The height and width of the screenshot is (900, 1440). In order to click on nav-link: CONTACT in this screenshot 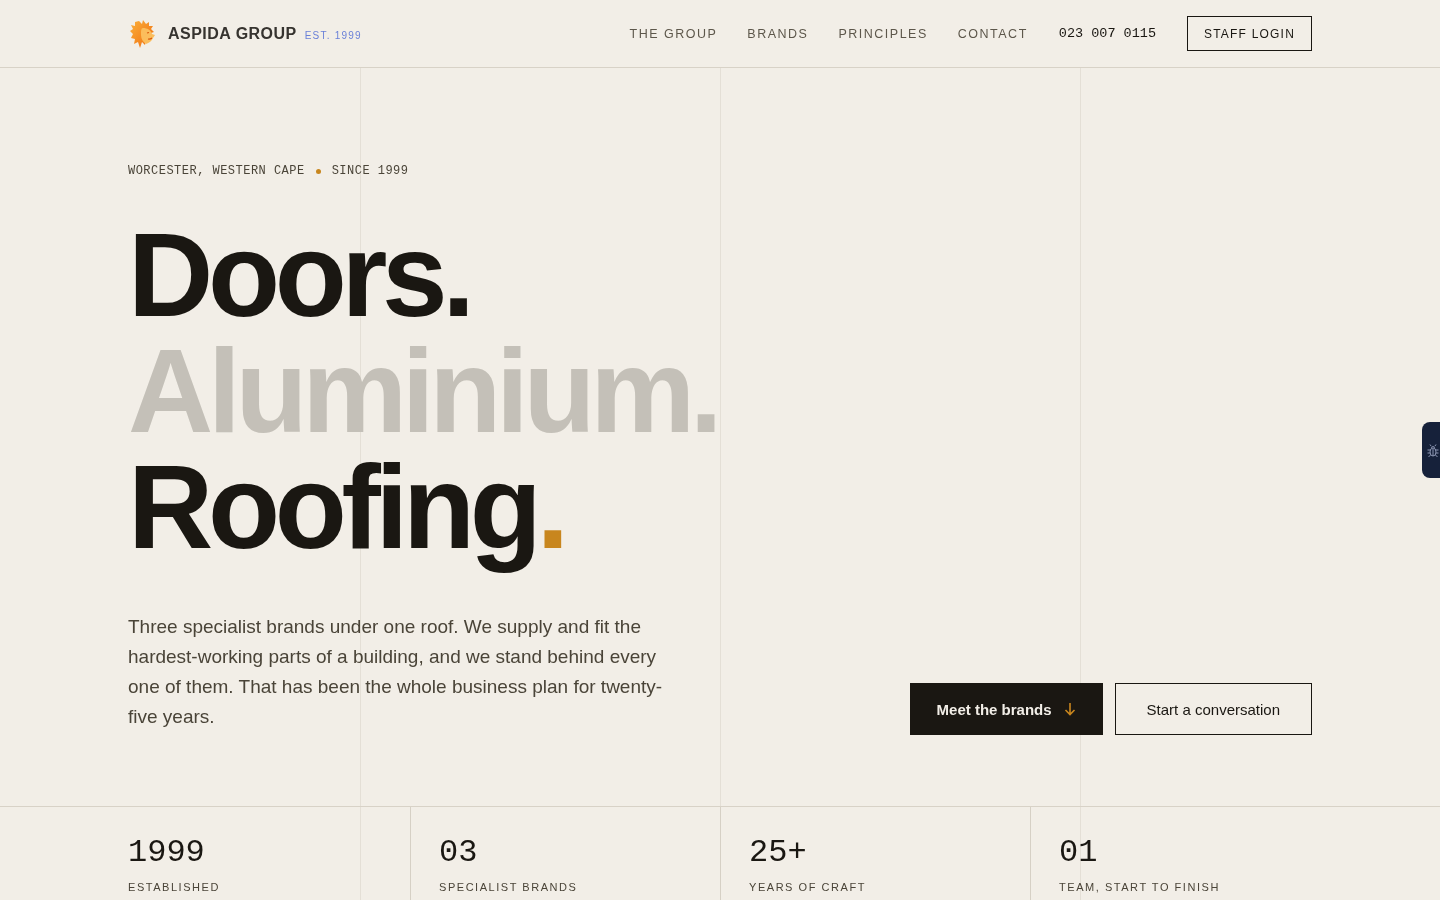, I will do `click(992, 33)`.